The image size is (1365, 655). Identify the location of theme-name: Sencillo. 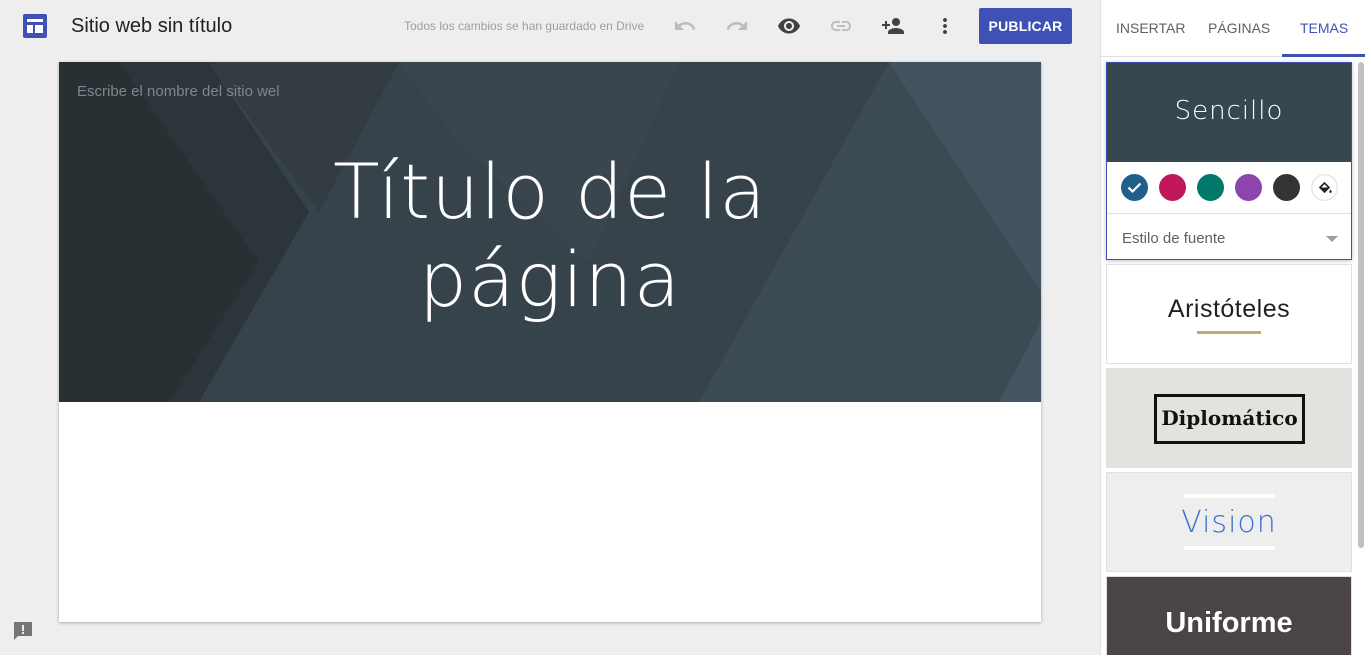
(1229, 111).